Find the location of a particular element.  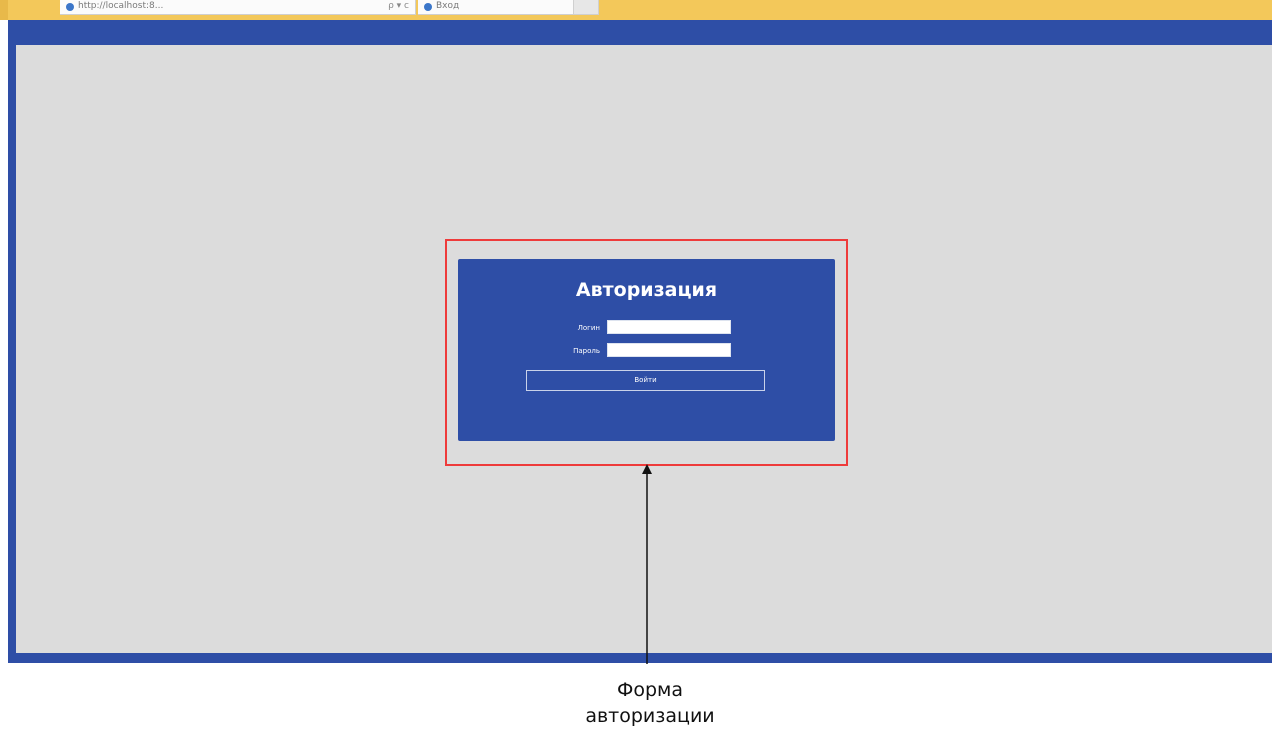

caption-line-1: Форма is located at coordinates (650, 690).